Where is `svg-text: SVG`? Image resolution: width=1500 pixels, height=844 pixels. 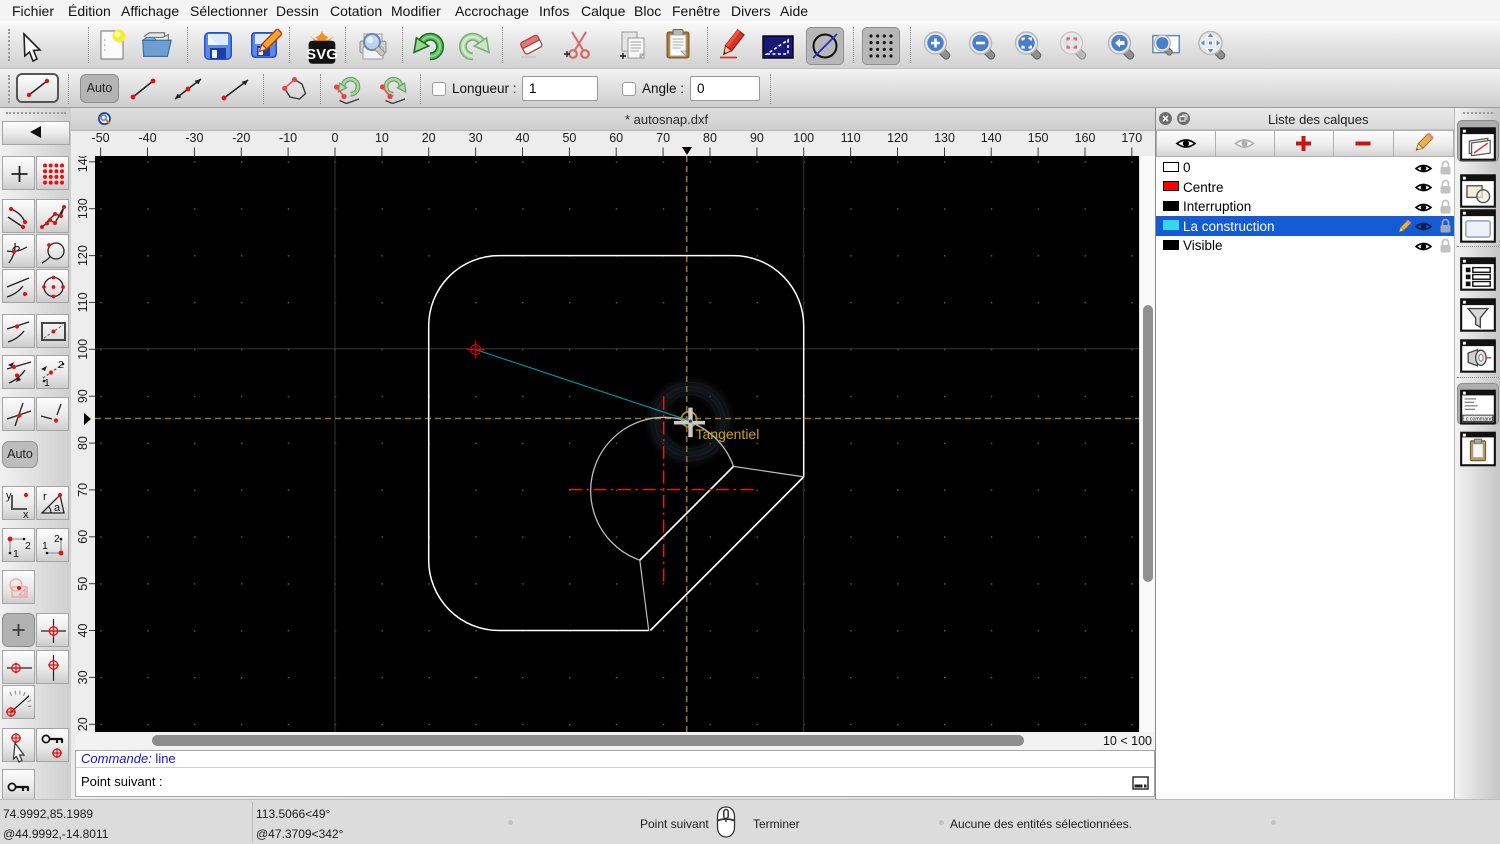
svg-text: SVG is located at coordinates (322, 54).